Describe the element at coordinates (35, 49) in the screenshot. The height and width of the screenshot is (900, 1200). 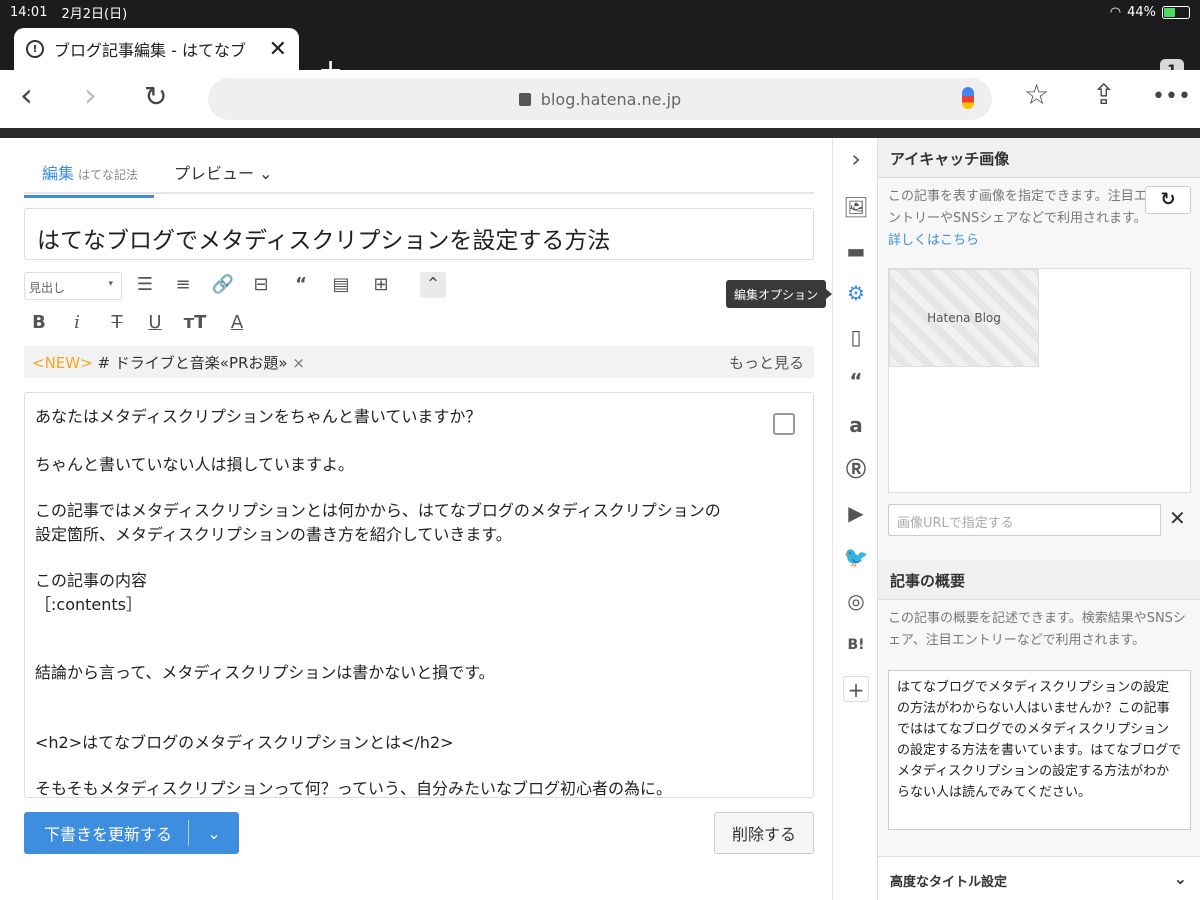
I see `hatena-favicon-icon: !` at that location.